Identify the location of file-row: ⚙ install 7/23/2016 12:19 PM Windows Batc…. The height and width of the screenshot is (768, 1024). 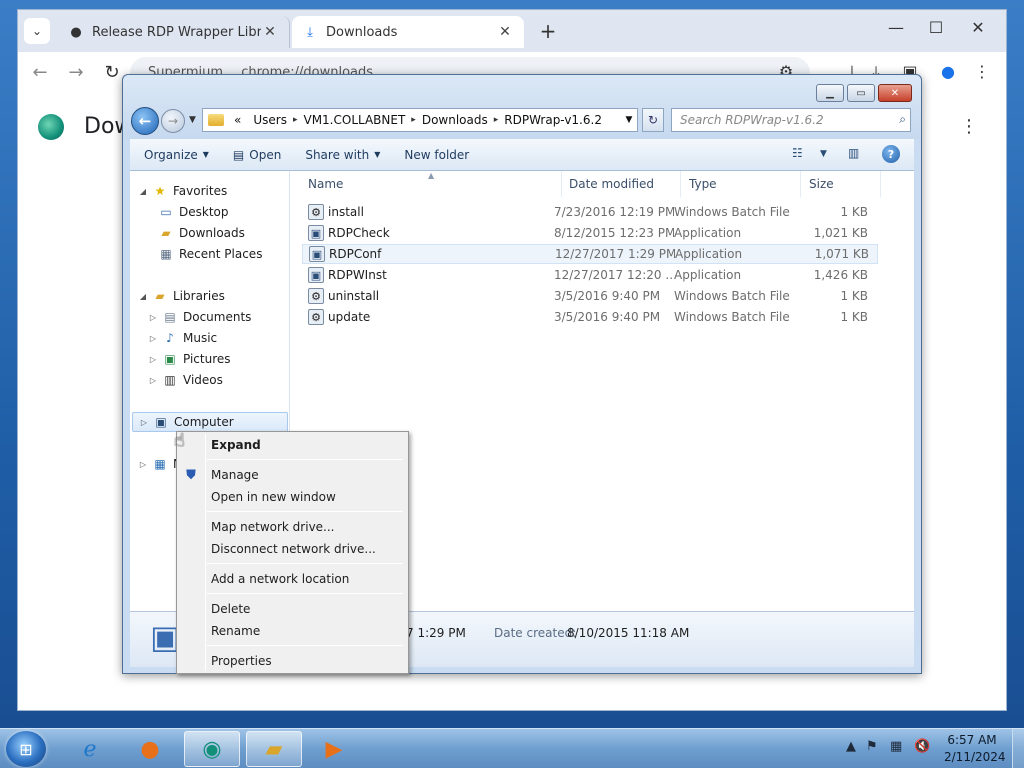
(590, 212).